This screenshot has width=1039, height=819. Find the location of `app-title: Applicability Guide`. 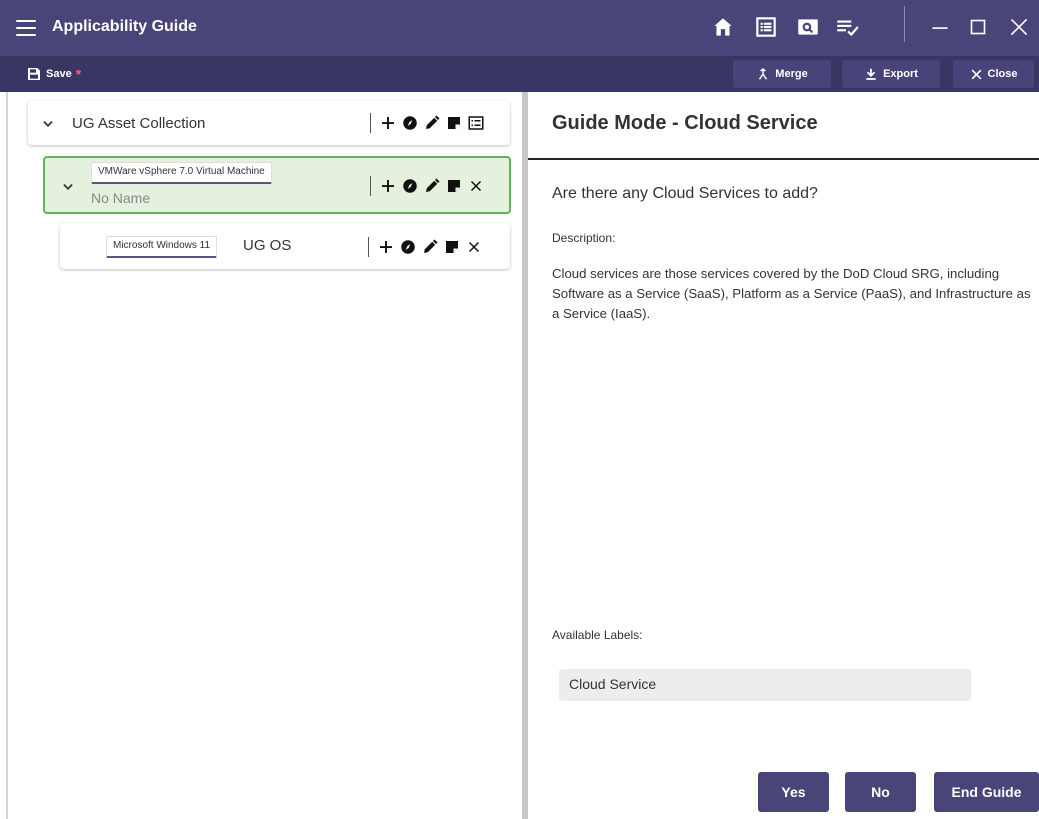

app-title: Applicability Guide is located at coordinates (124, 26).